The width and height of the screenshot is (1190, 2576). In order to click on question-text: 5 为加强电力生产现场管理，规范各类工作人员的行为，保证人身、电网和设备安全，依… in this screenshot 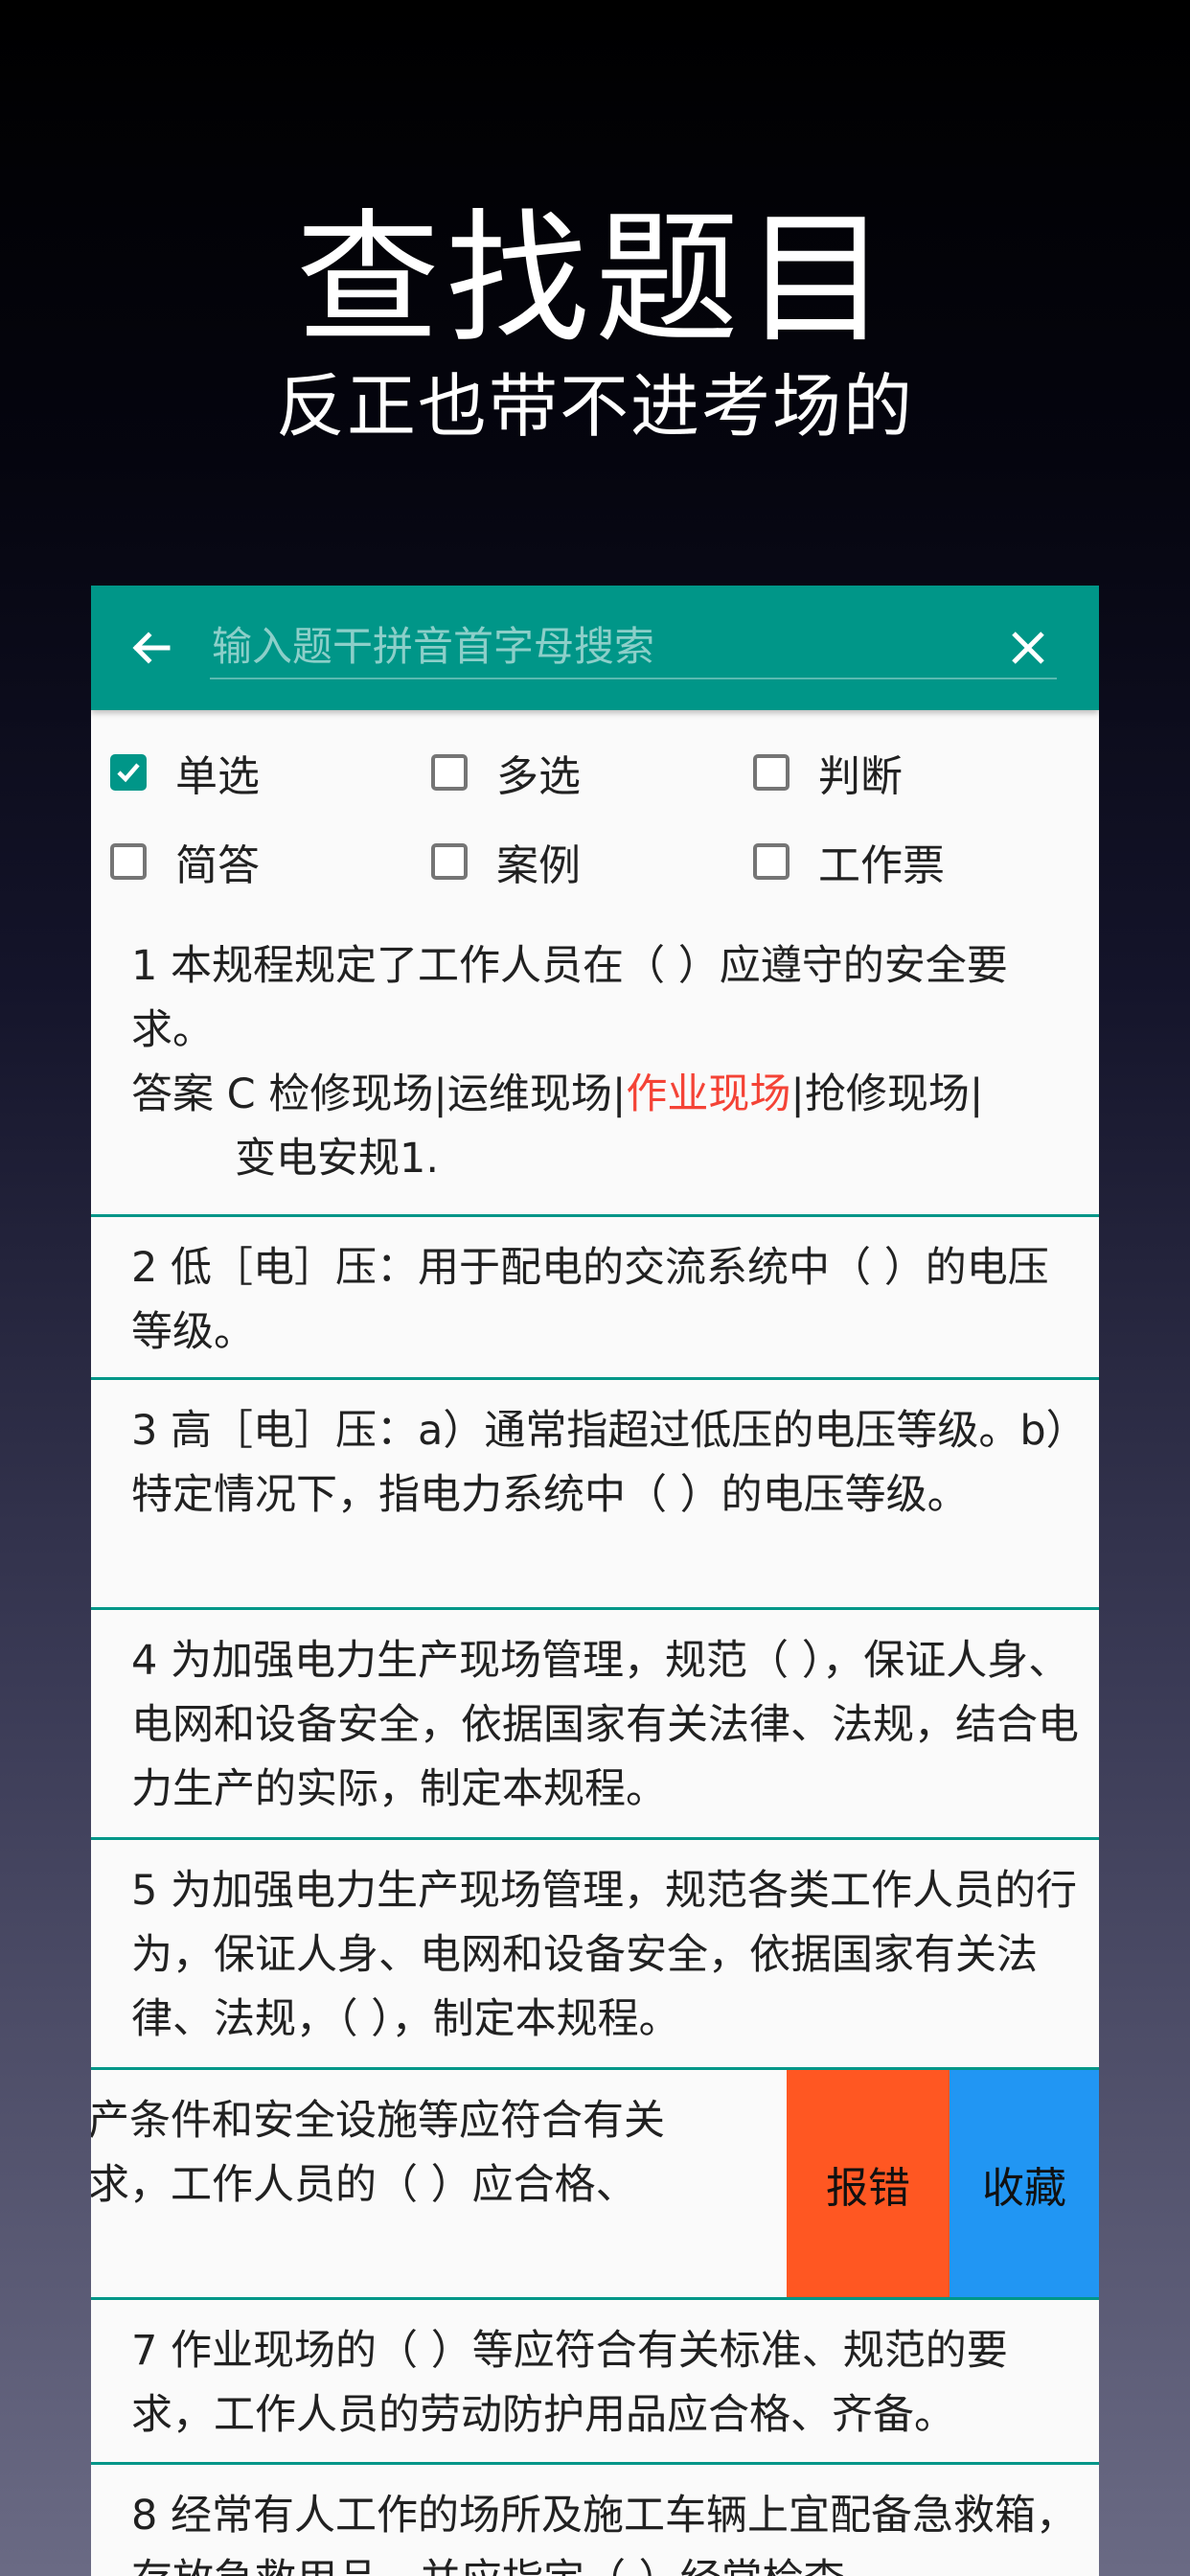, I will do `click(605, 1955)`.